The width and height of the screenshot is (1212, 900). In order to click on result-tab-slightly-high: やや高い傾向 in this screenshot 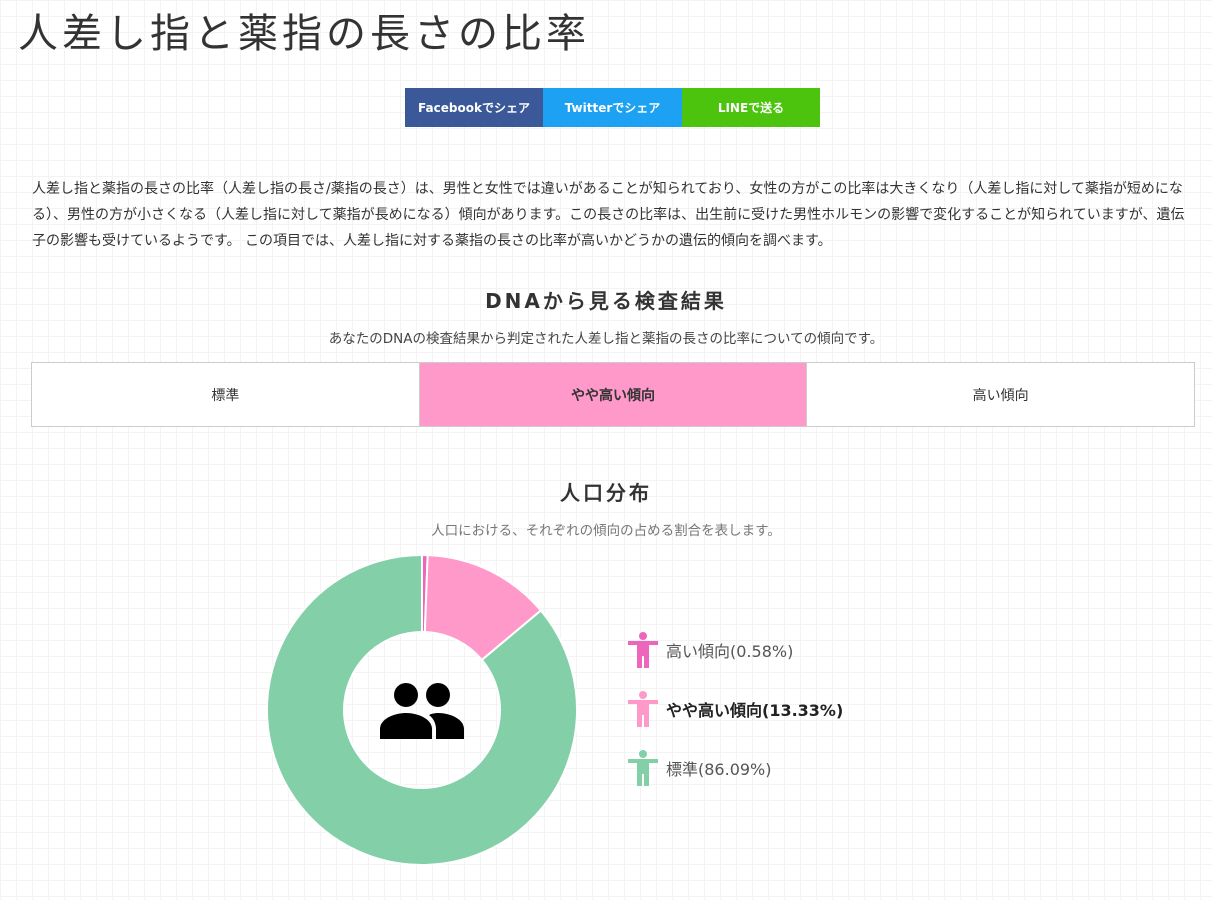, I will do `click(613, 394)`.